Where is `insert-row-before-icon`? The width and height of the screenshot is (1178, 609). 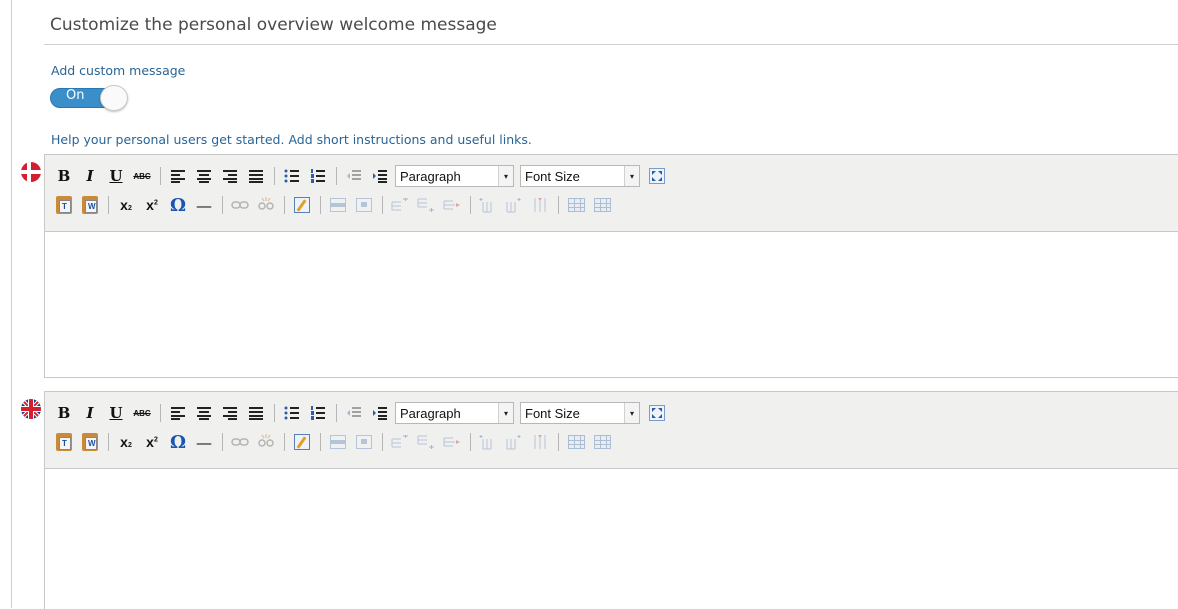
insert-row-before-icon is located at coordinates (399, 441).